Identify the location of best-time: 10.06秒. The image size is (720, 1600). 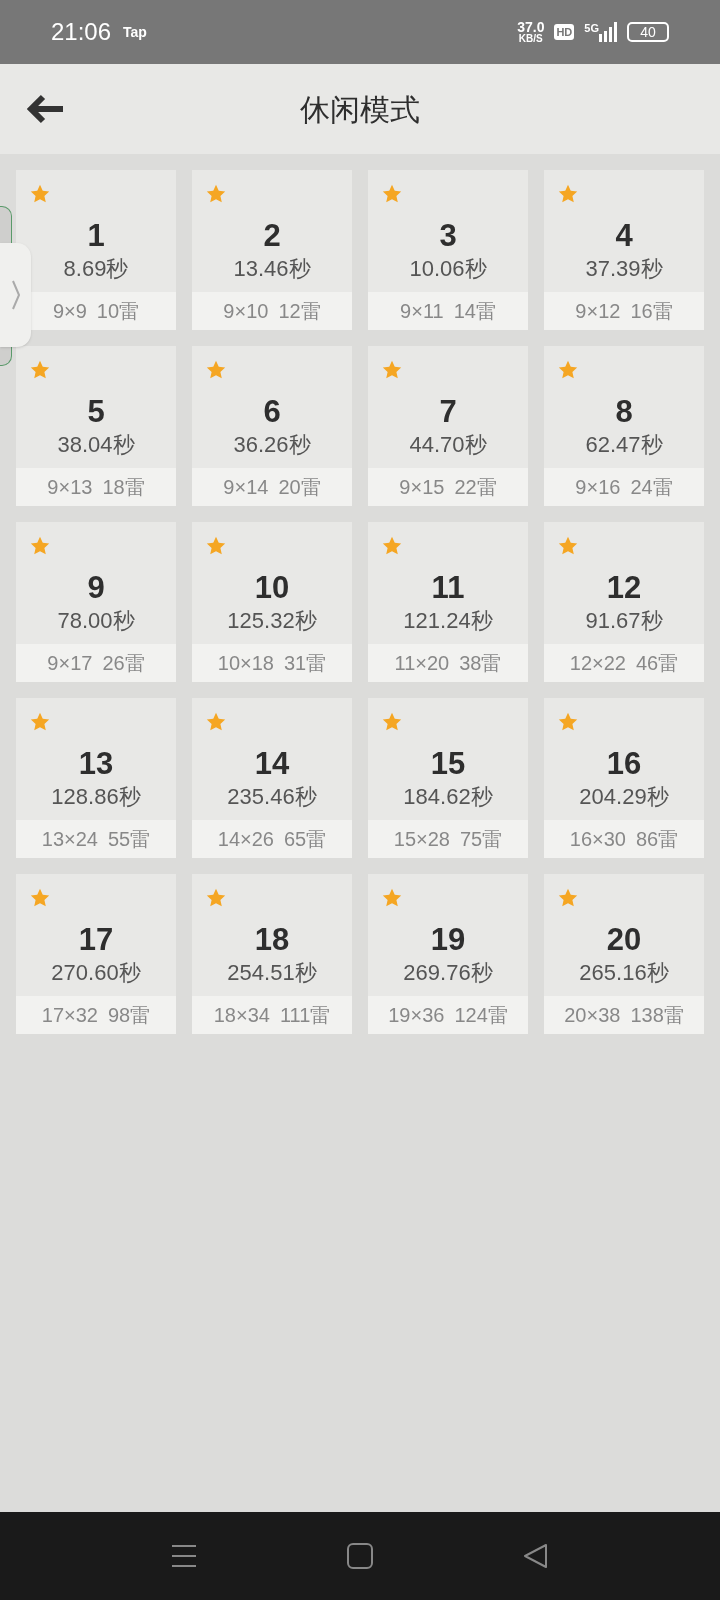
(448, 269).